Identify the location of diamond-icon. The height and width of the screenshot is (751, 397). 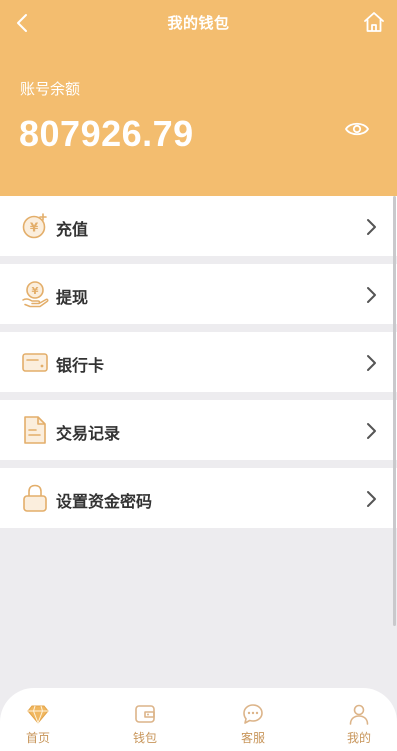
(38, 715).